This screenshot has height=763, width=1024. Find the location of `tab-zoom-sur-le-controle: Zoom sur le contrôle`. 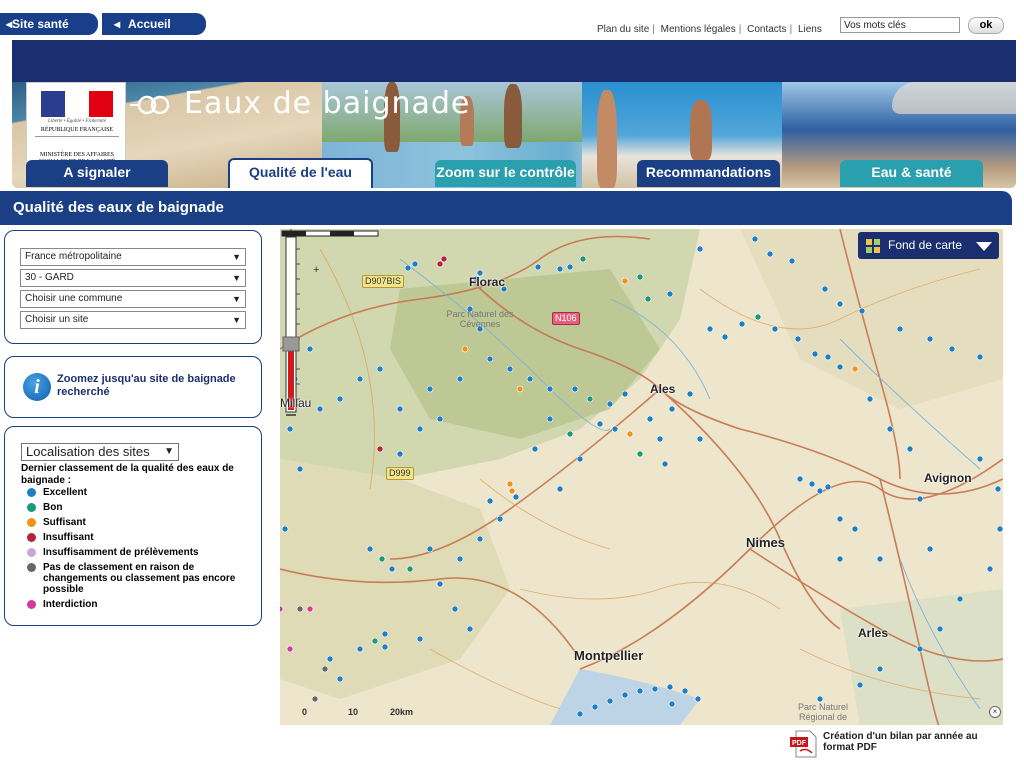

tab-zoom-sur-le-controle: Zoom sur le contrôle is located at coordinates (505, 173).